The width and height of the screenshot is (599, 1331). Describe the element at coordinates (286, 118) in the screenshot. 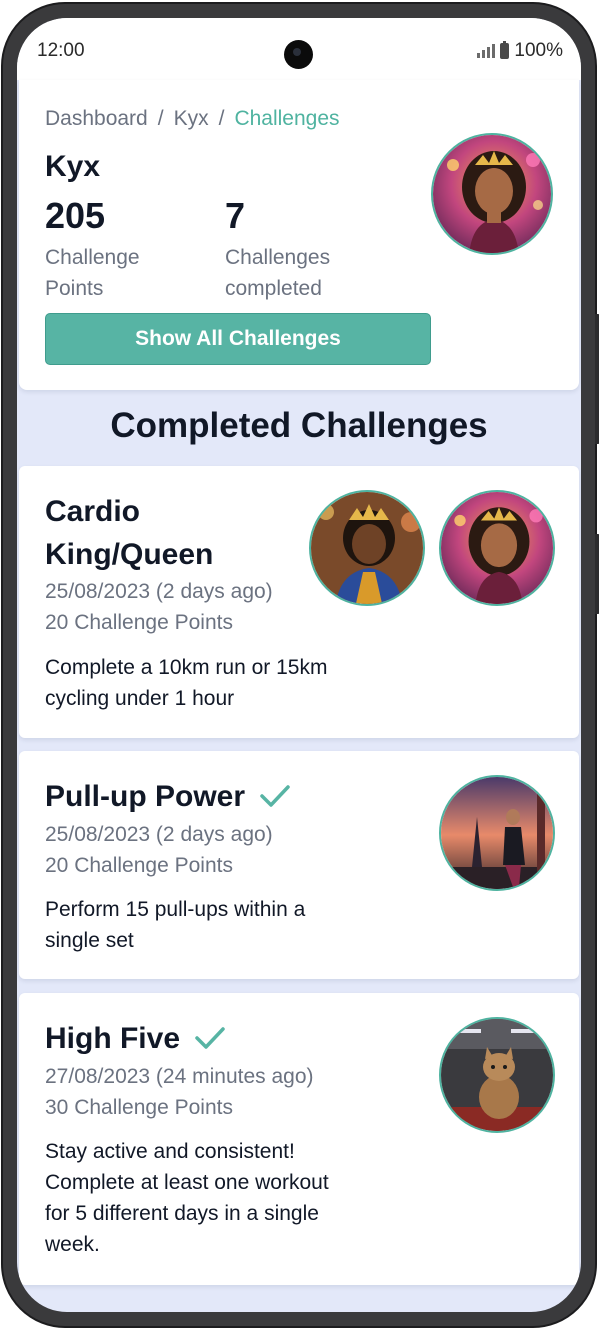

I see `breadcrumb-challenges: Challenges` at that location.